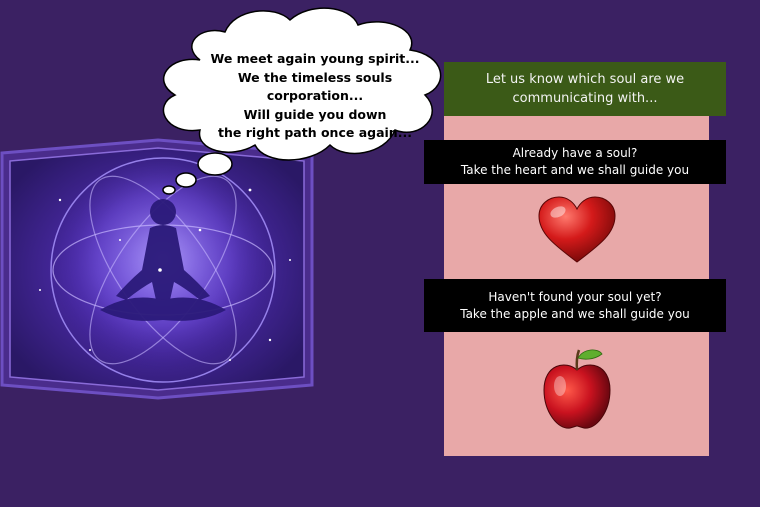 This screenshot has height=507, width=760. What do you see at coordinates (577, 231) in the screenshot?
I see `heart-icon` at bounding box center [577, 231].